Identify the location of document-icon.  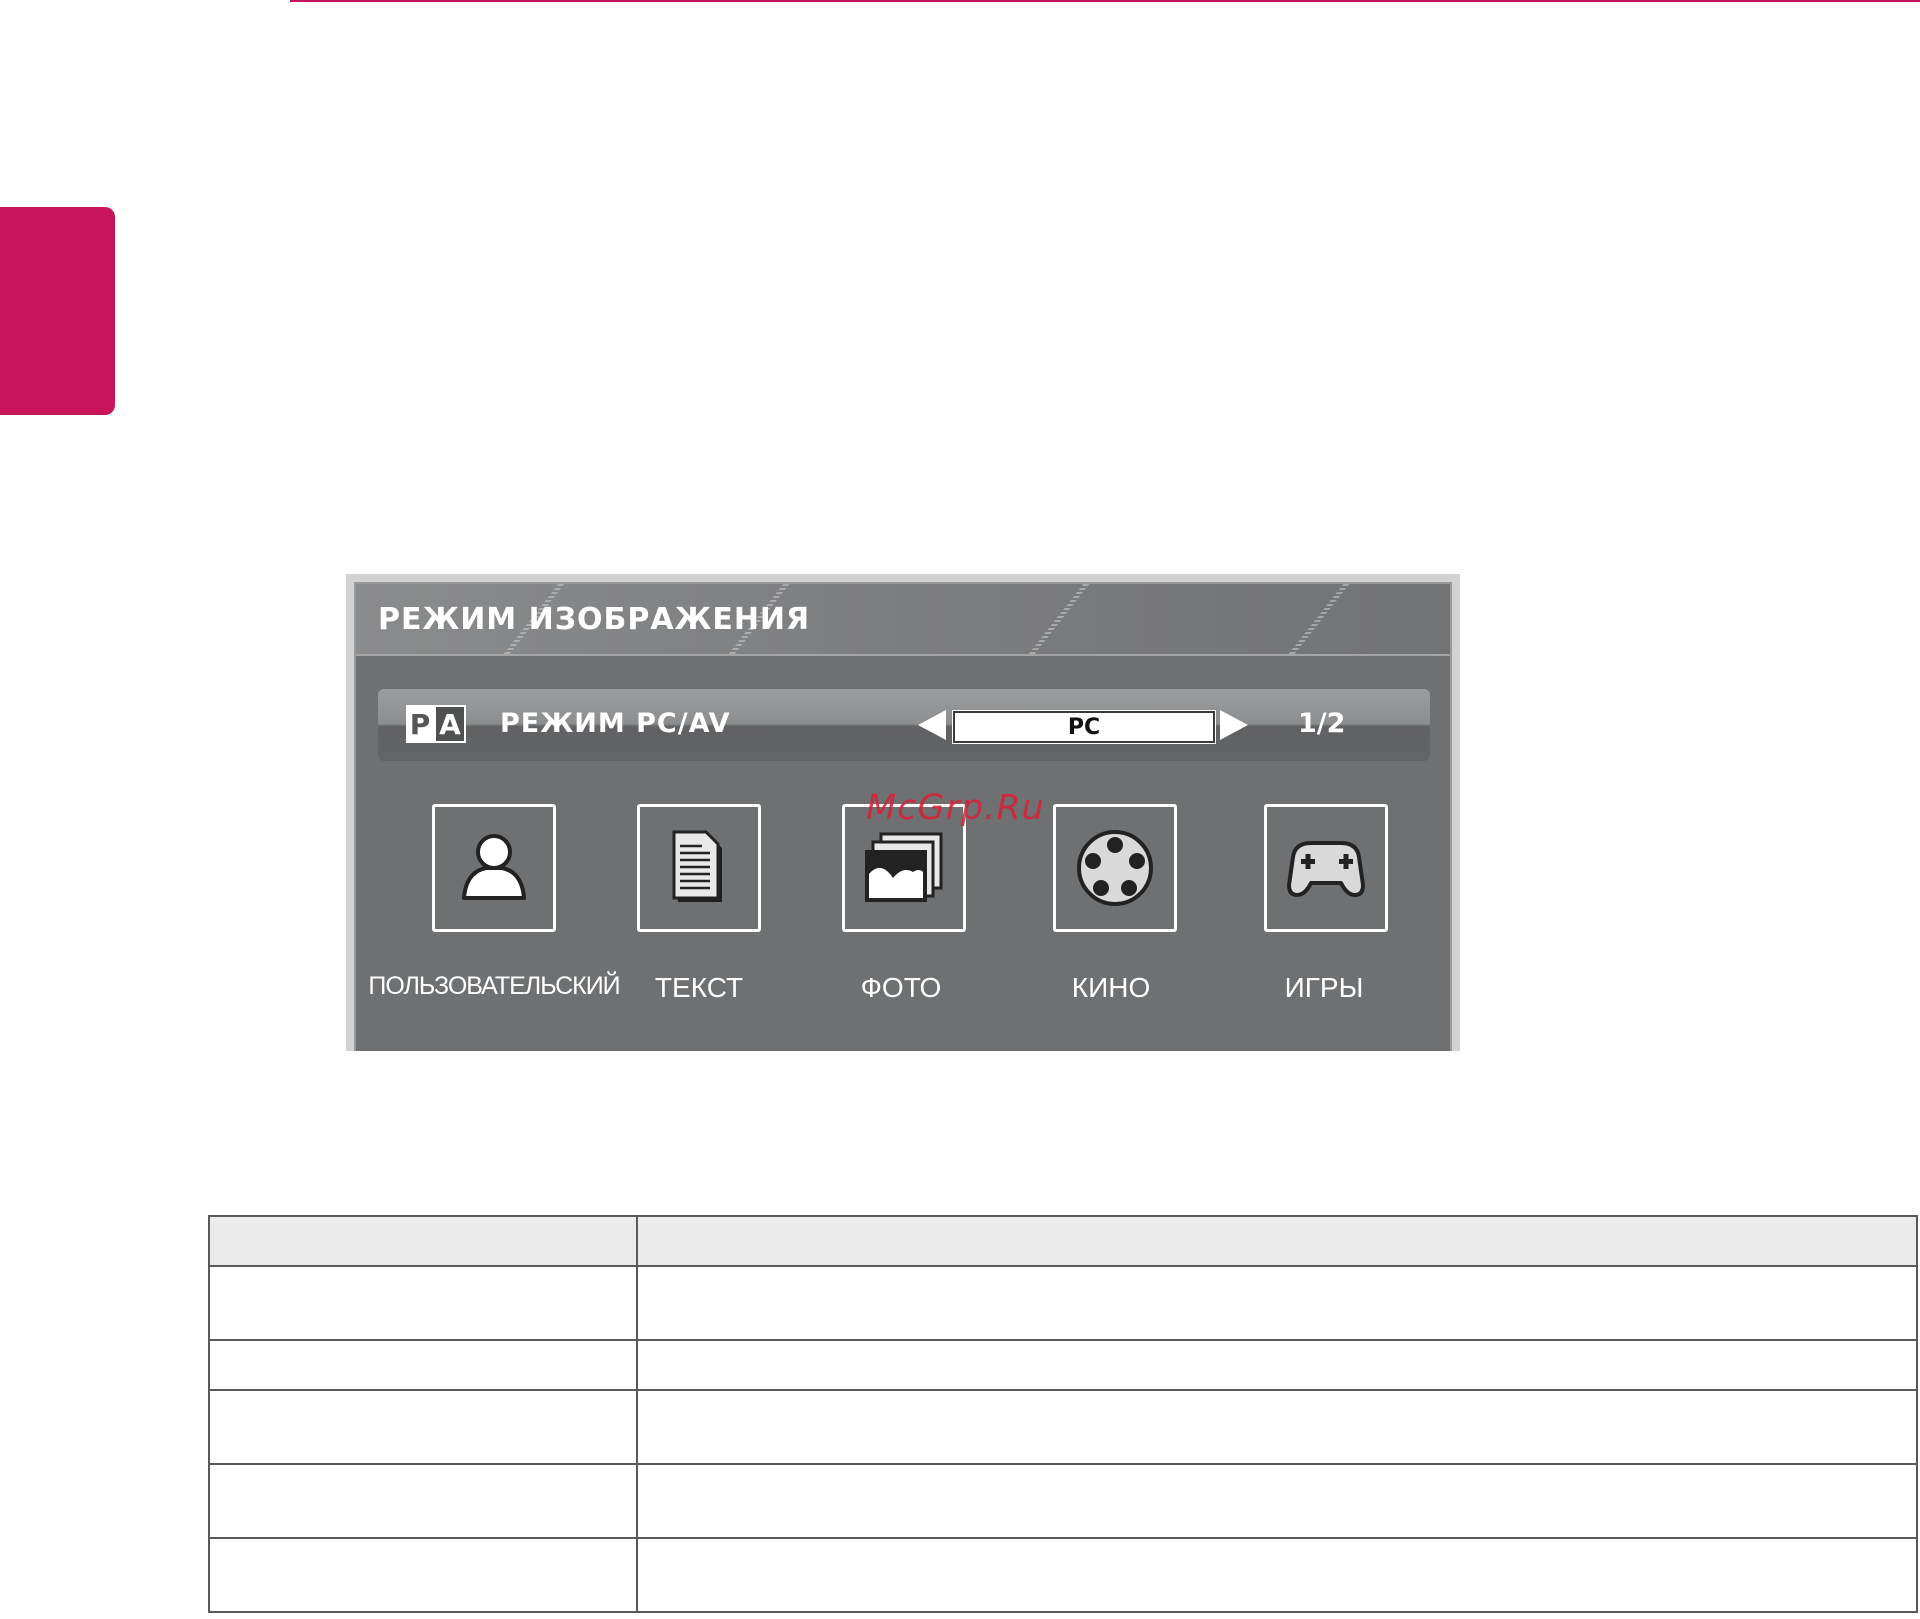
(697, 866).